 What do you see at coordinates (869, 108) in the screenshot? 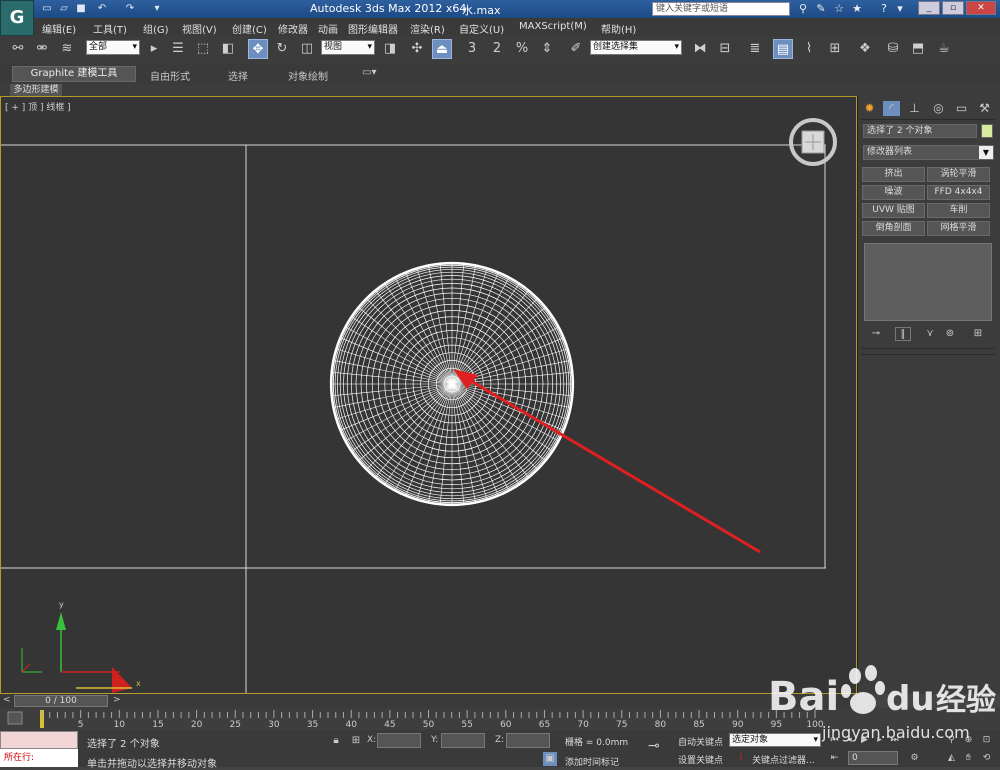
I see `create-tab-icon: ✹` at bounding box center [869, 108].